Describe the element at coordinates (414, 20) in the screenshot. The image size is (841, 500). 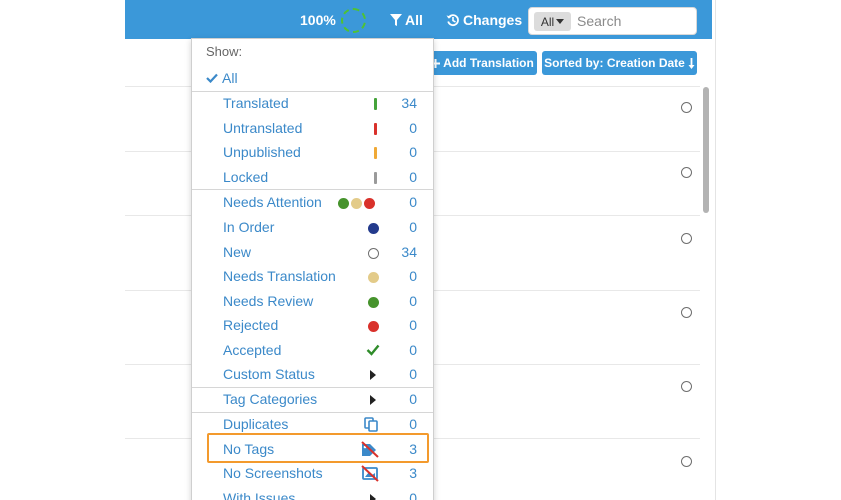
I see `filter-label: All` at that location.